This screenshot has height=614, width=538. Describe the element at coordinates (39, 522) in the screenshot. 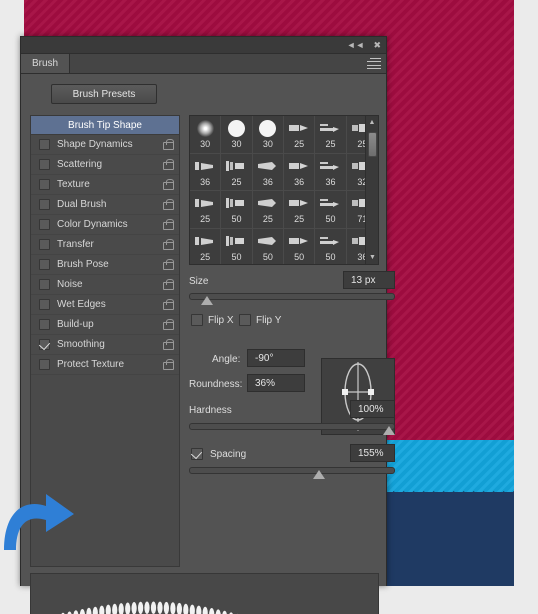

I see `annotation-arrow-icon` at that location.